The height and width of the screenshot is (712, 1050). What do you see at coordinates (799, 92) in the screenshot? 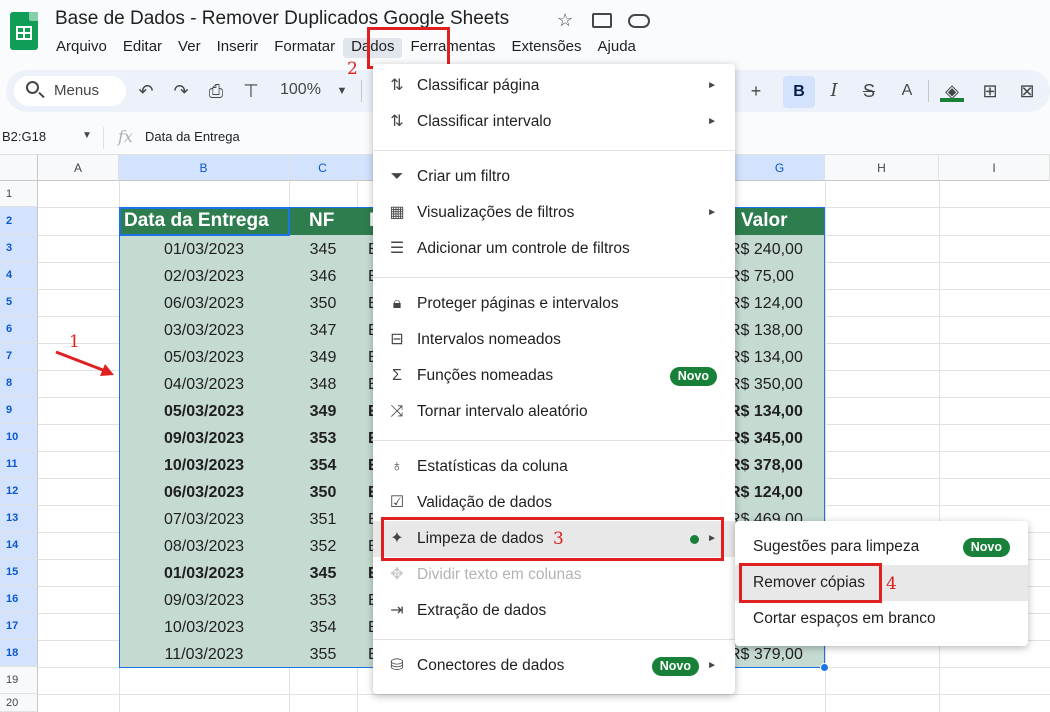
I see `bold-button: B` at bounding box center [799, 92].